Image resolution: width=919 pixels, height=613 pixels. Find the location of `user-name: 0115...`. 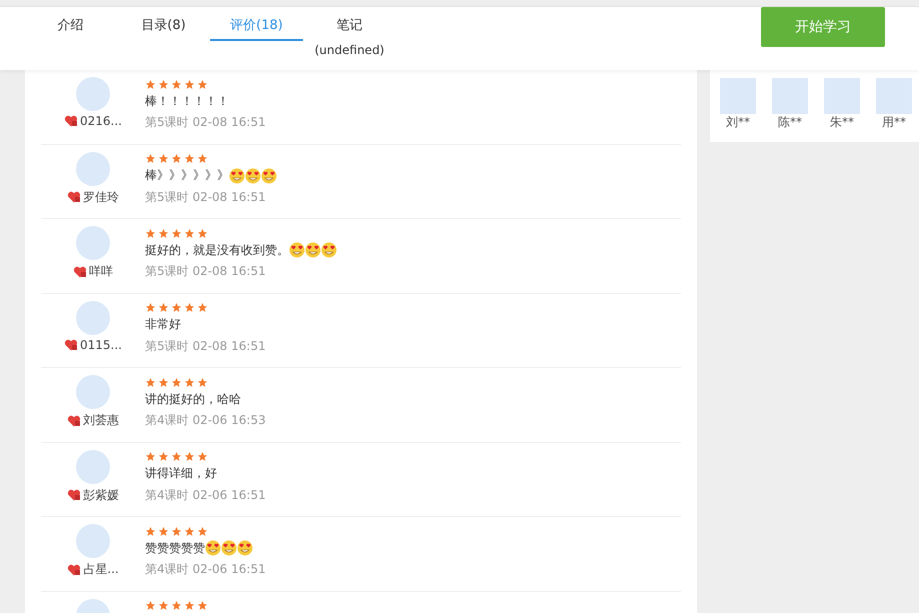

user-name: 0115... is located at coordinates (101, 345).